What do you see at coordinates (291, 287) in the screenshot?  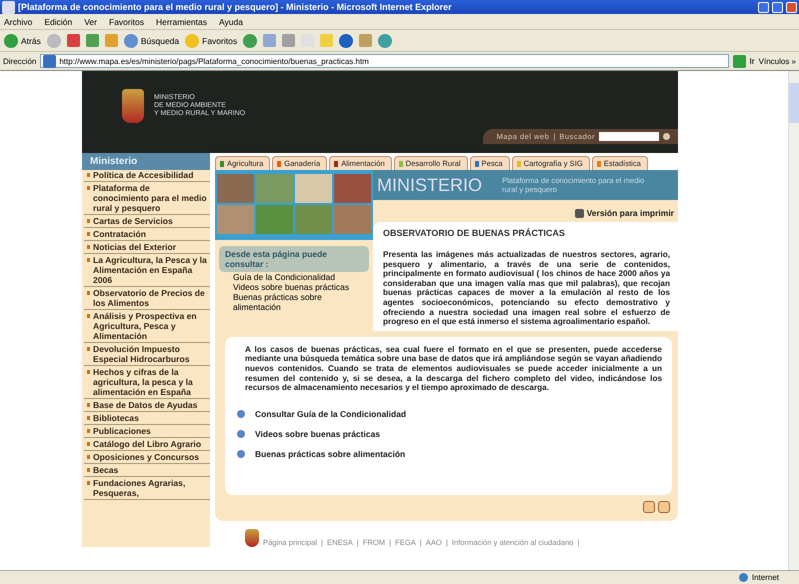 I see `consult-list-item: Videos sobre buenas prácticas` at bounding box center [291, 287].